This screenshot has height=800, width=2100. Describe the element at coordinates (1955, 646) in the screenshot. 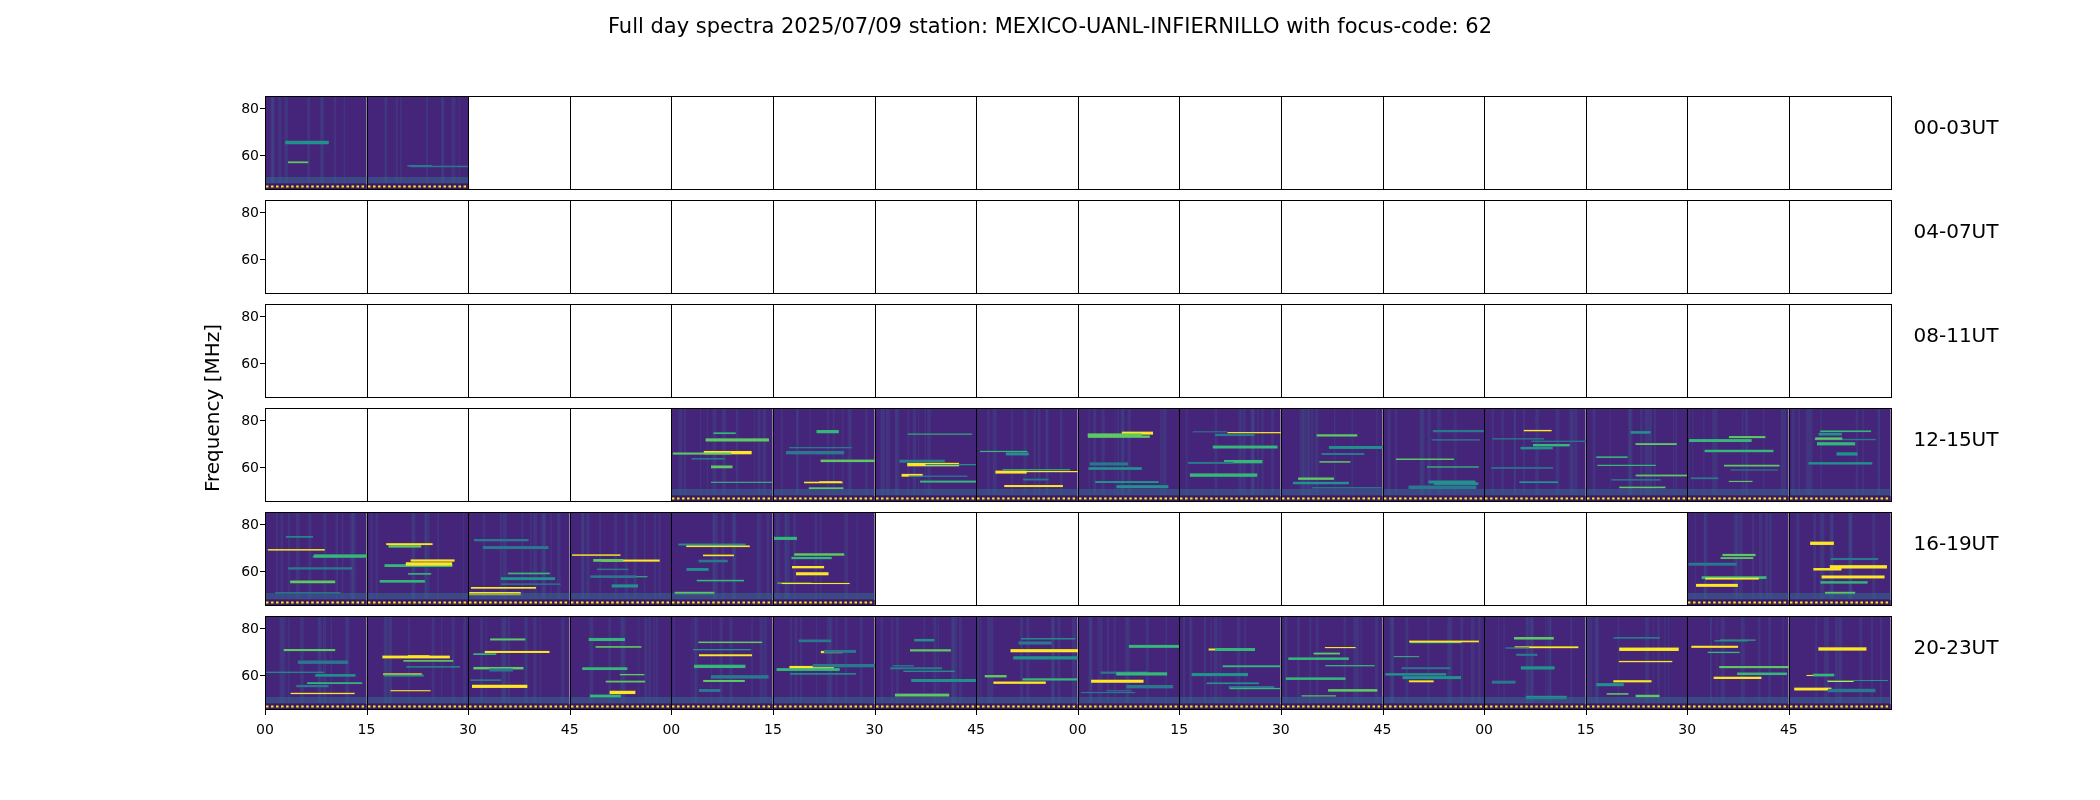

I see `row-label: 20-23UT` at that location.